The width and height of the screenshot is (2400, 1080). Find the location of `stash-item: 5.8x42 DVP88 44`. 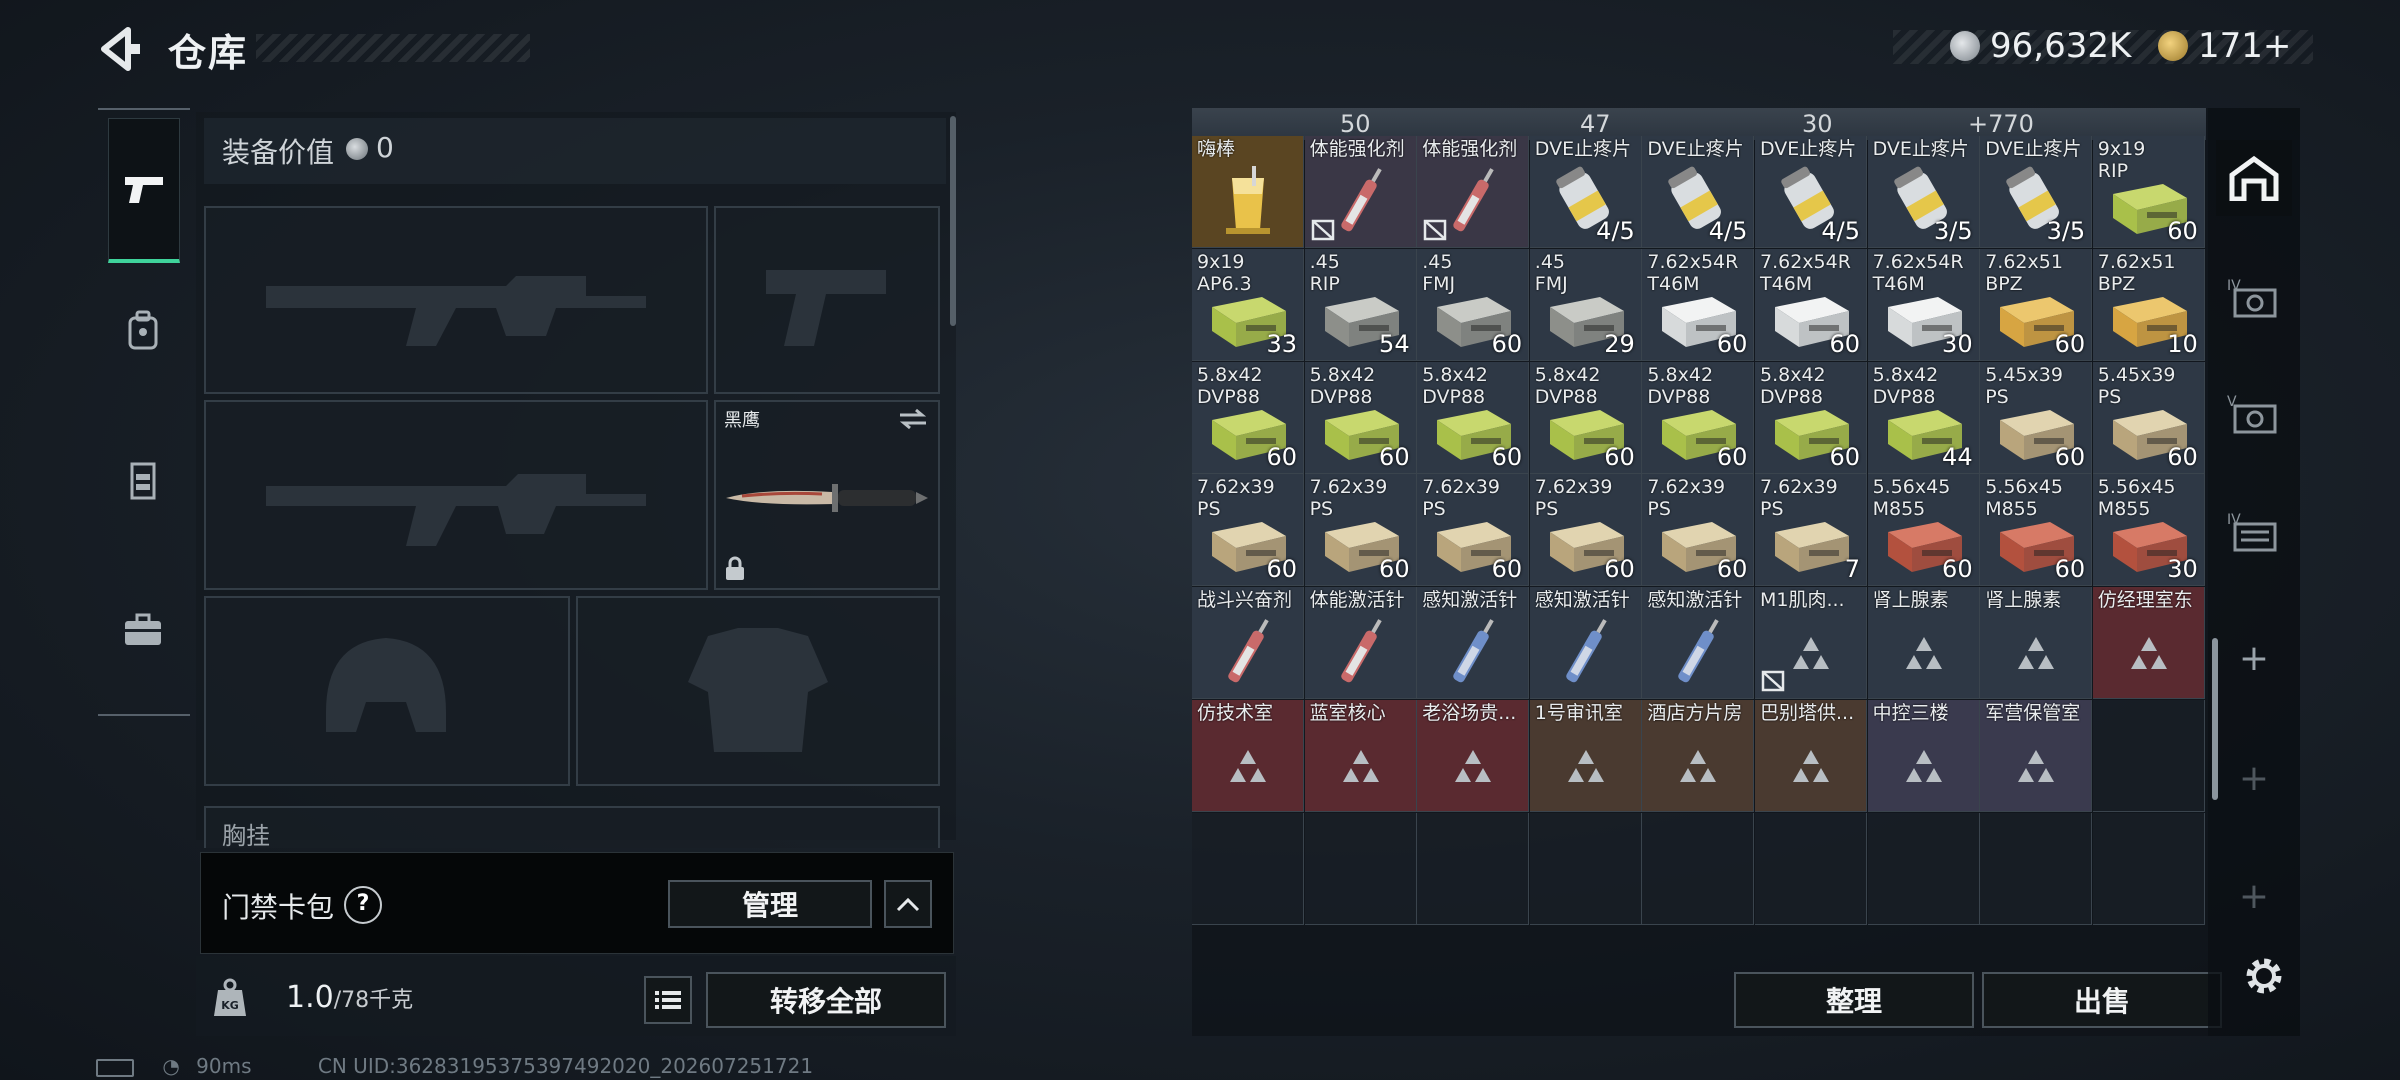

stash-item: 5.8x42 DVP88 44 is located at coordinates (1923, 417).